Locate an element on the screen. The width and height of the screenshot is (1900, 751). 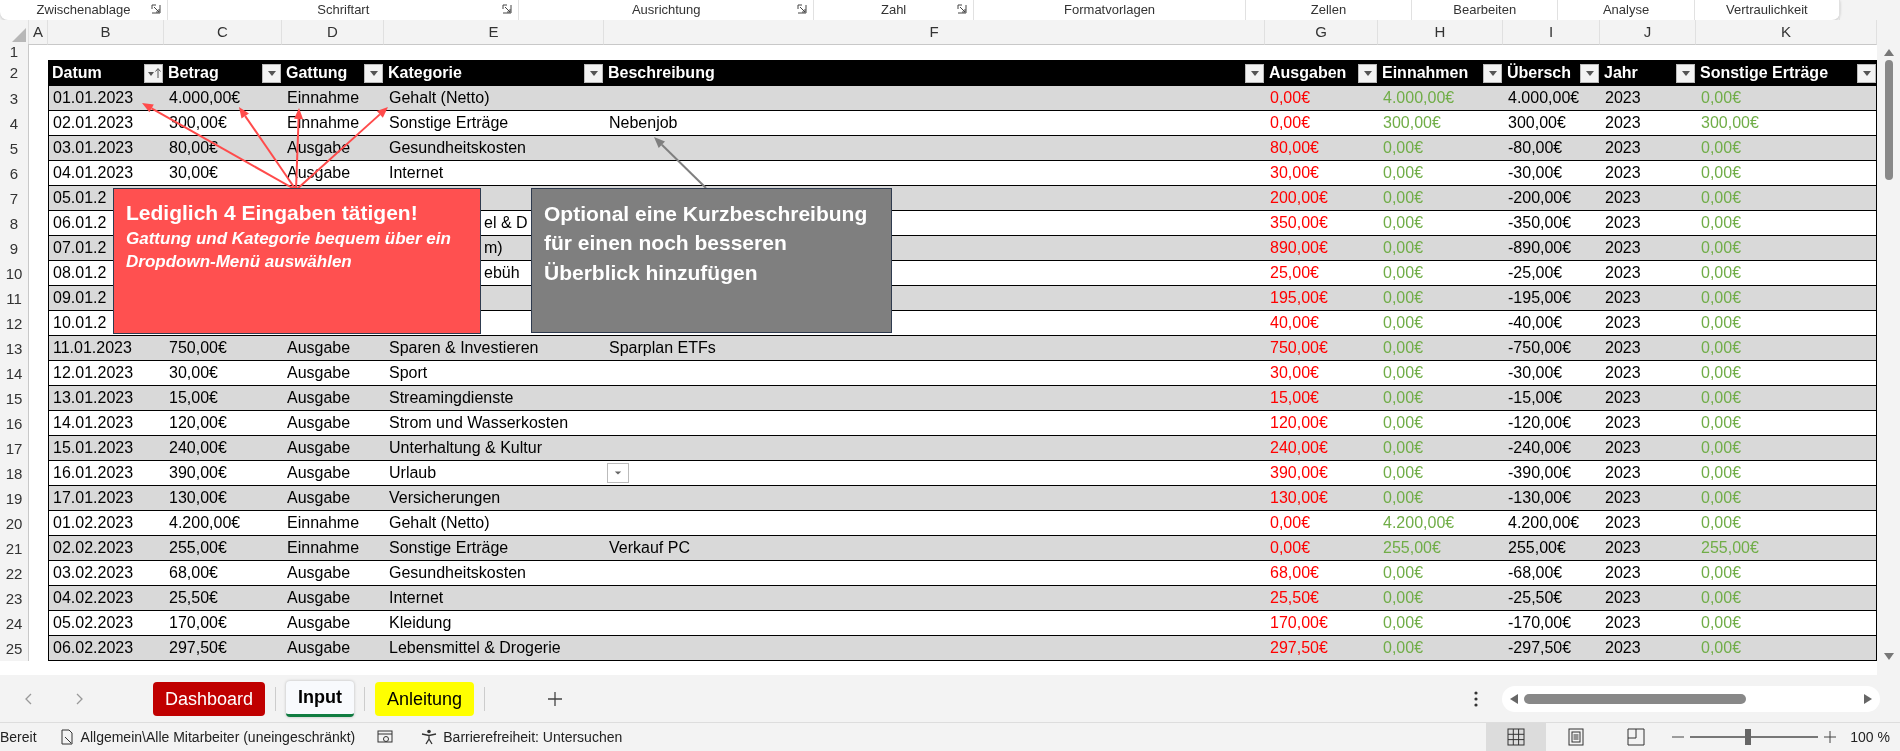
row-header: 18 is located at coordinates (14, 473).